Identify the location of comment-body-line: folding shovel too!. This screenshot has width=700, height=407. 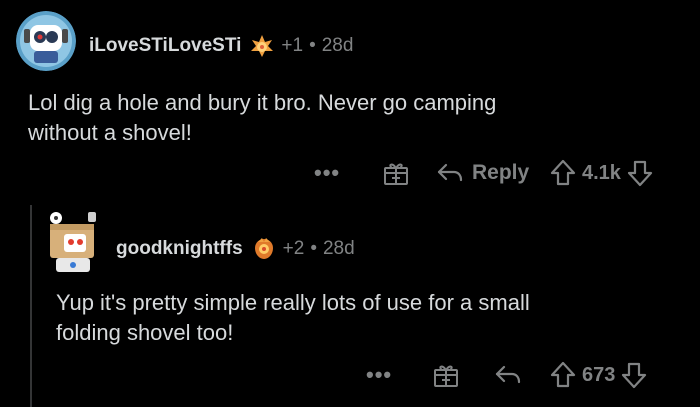
(145, 332).